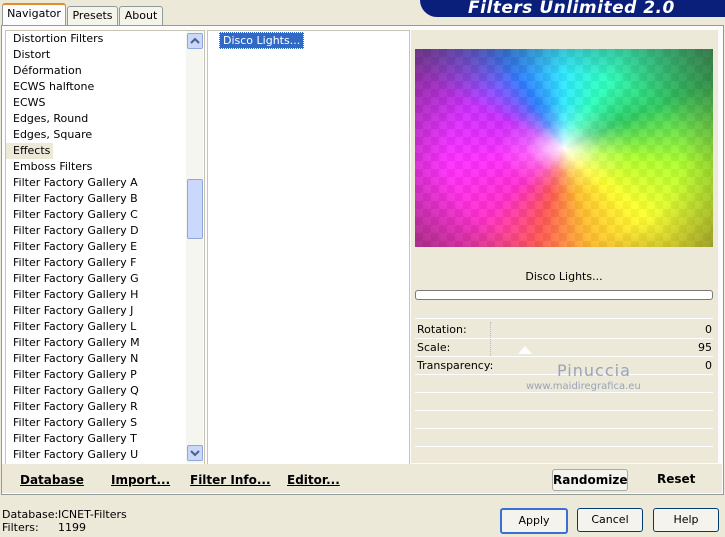 The image size is (725, 537). What do you see at coordinates (141, 15) in the screenshot?
I see `tab-about: About` at bounding box center [141, 15].